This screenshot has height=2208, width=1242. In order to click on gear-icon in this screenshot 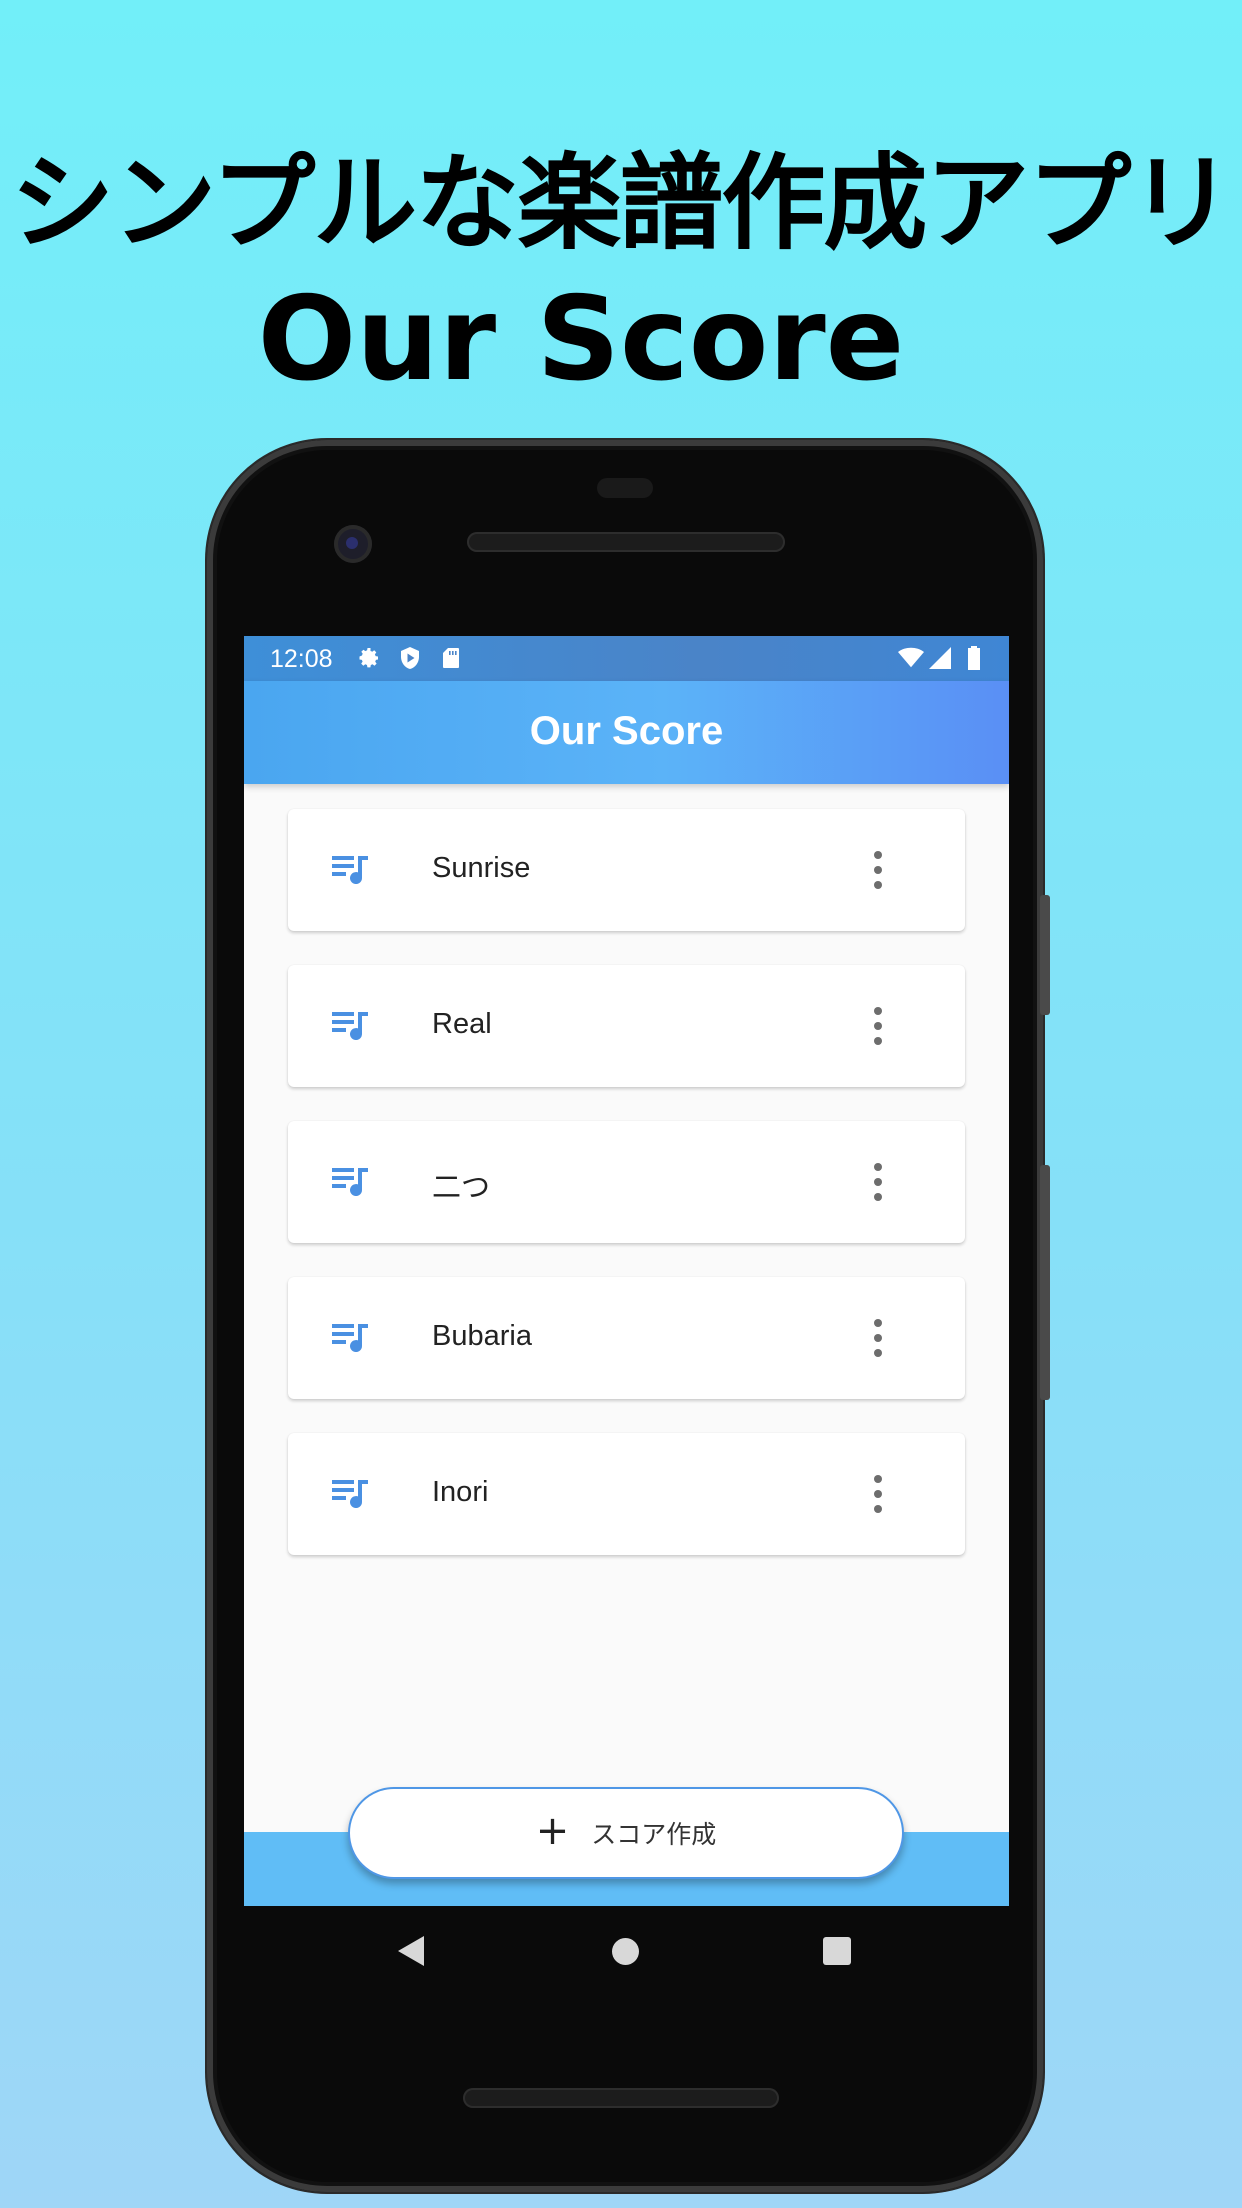, I will do `click(369, 658)`.